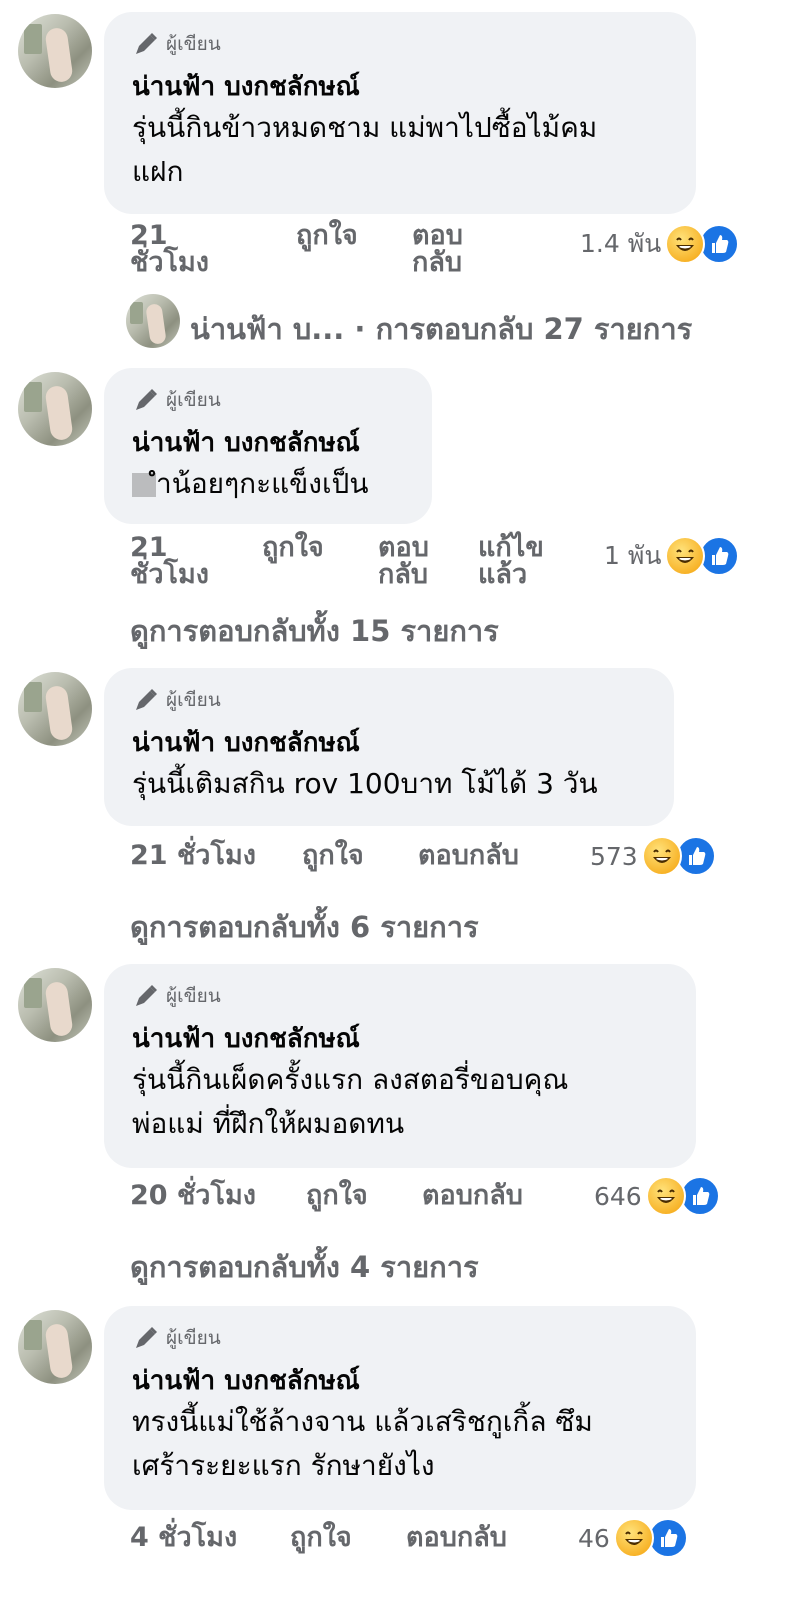 This screenshot has height=1621, width=800. What do you see at coordinates (534, 329) in the screenshot?
I see `reply-summary-text: การตอบกลับ 27 รายการ` at bounding box center [534, 329].